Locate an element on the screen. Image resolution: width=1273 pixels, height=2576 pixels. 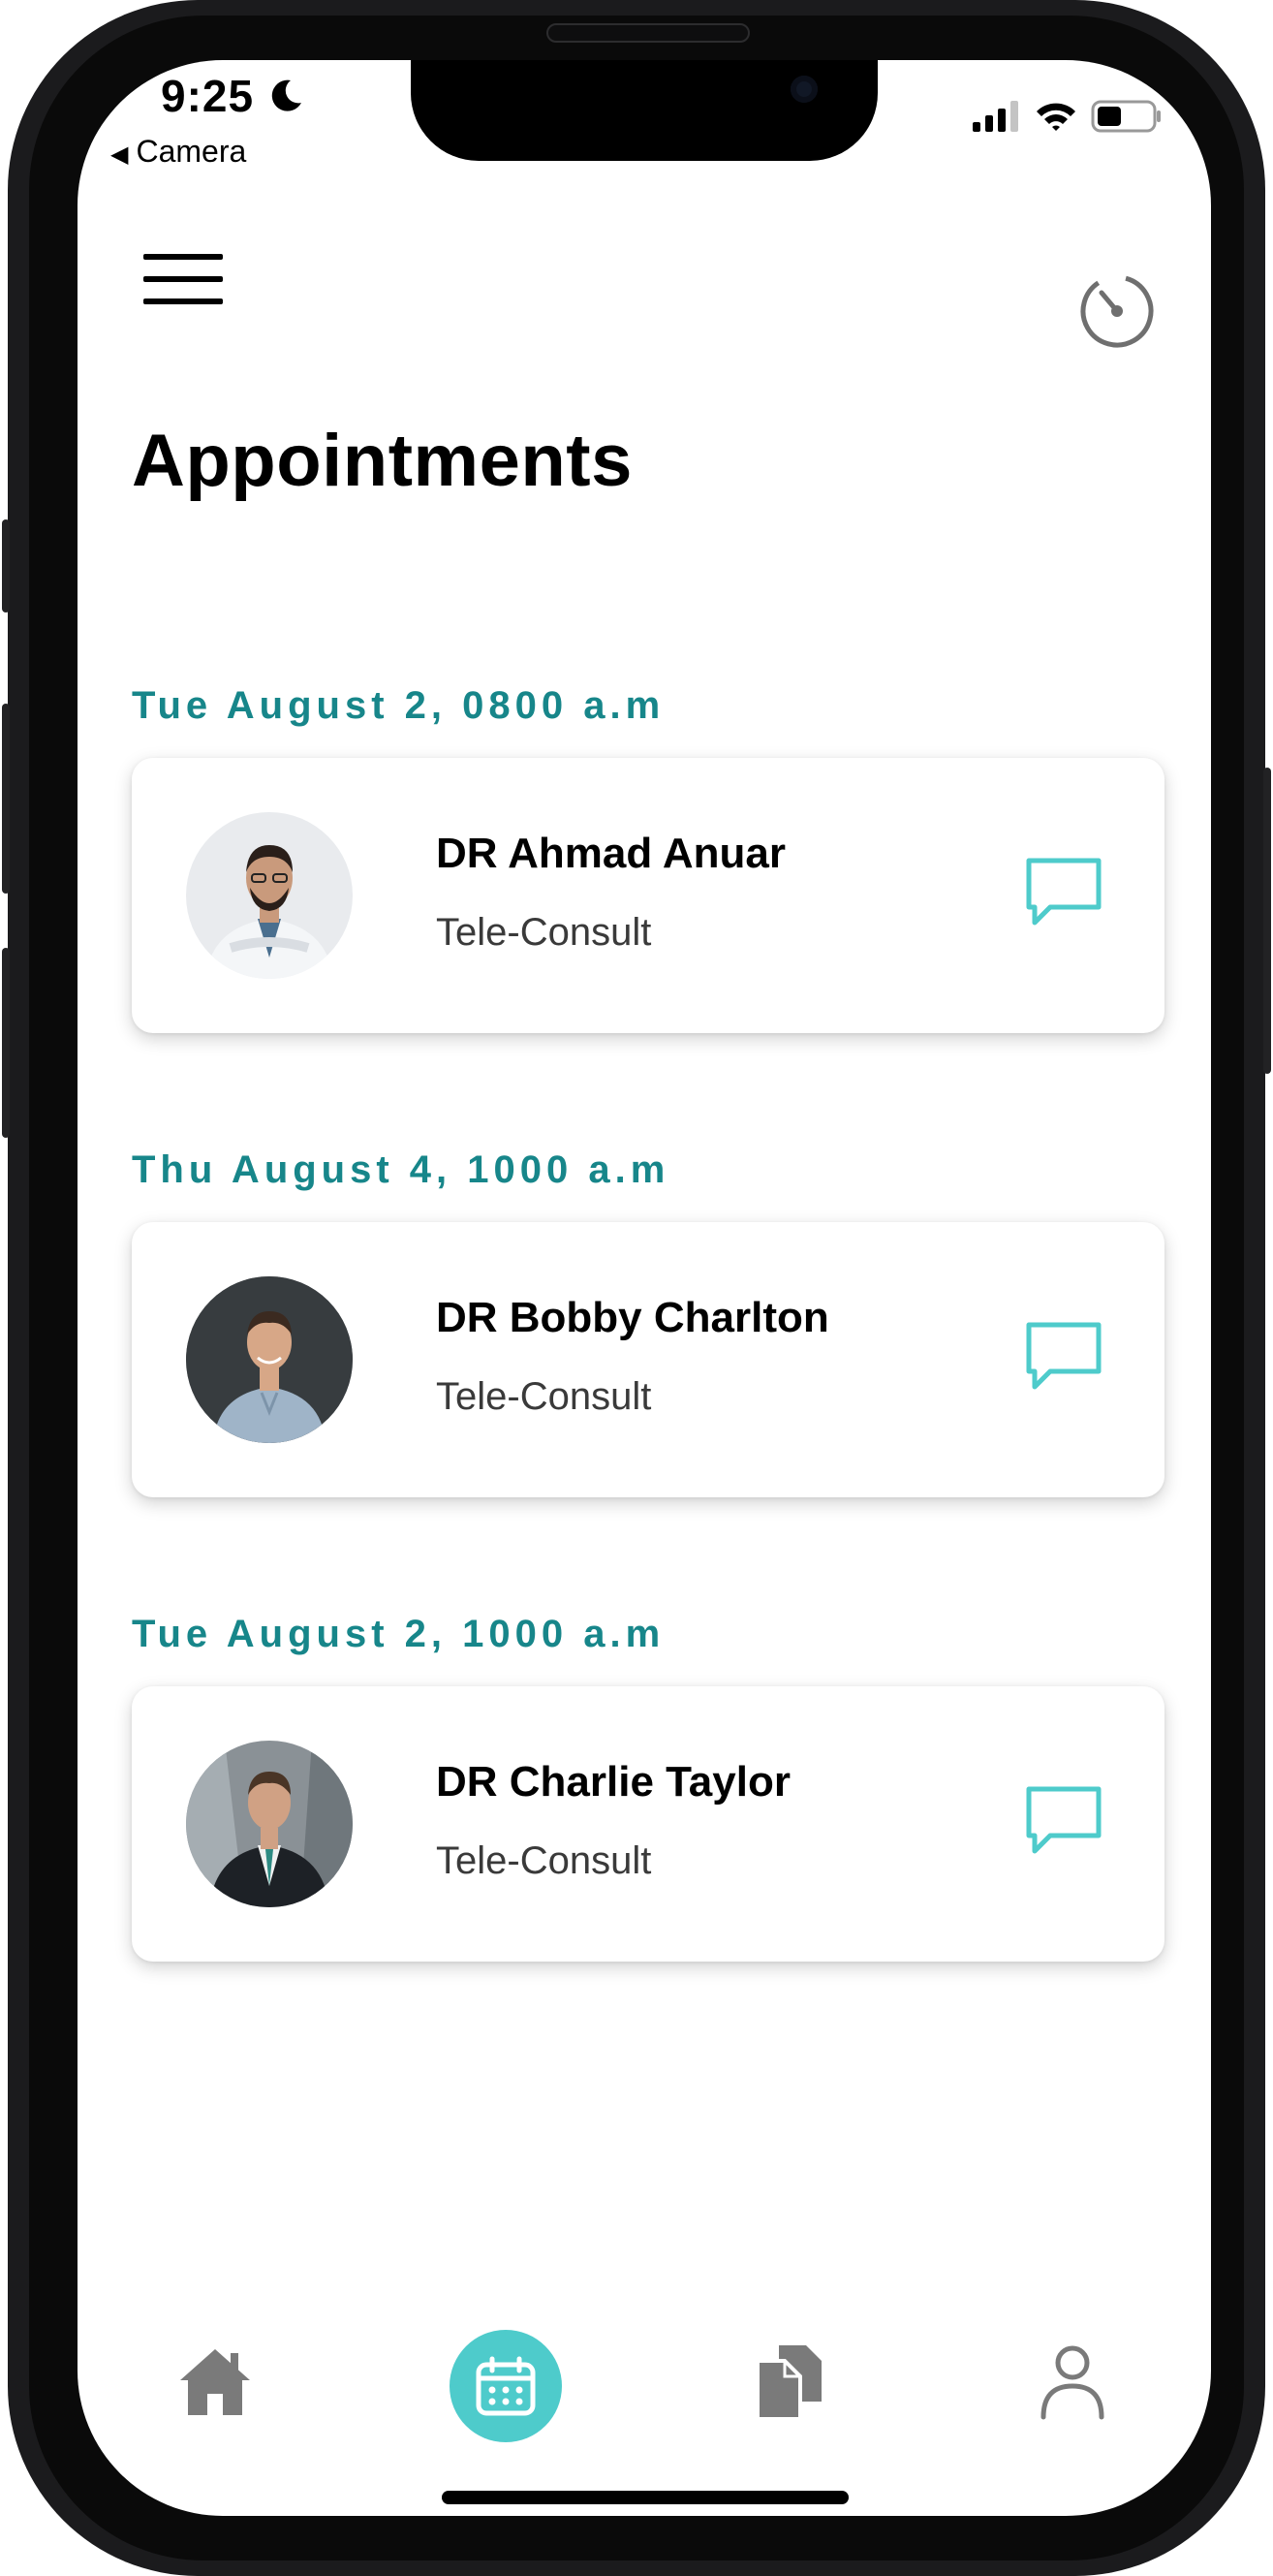
front-camera is located at coordinates (804, 89).